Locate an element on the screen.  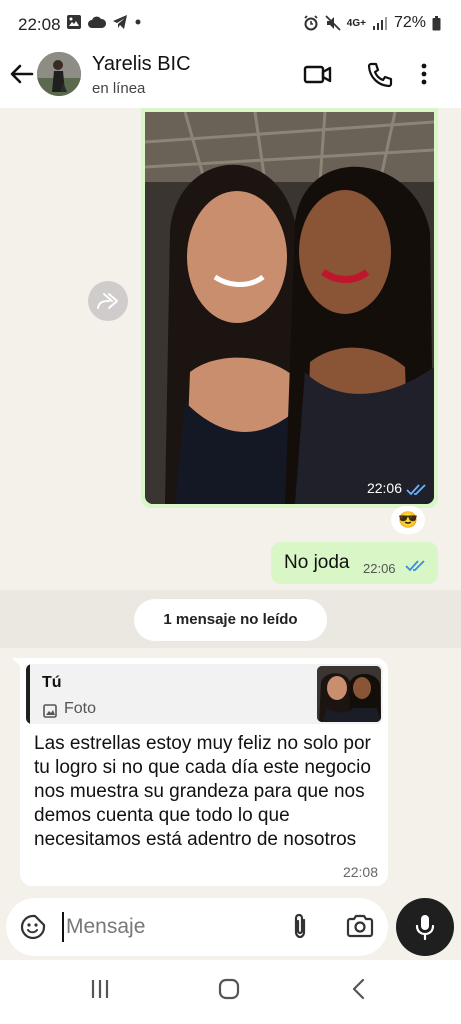
message-input-container is located at coordinates (197, 927).